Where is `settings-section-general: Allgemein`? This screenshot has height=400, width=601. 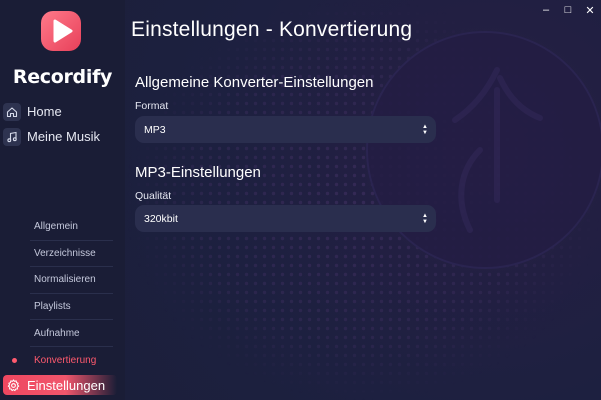
settings-section-general: Allgemein is located at coordinates (71, 227).